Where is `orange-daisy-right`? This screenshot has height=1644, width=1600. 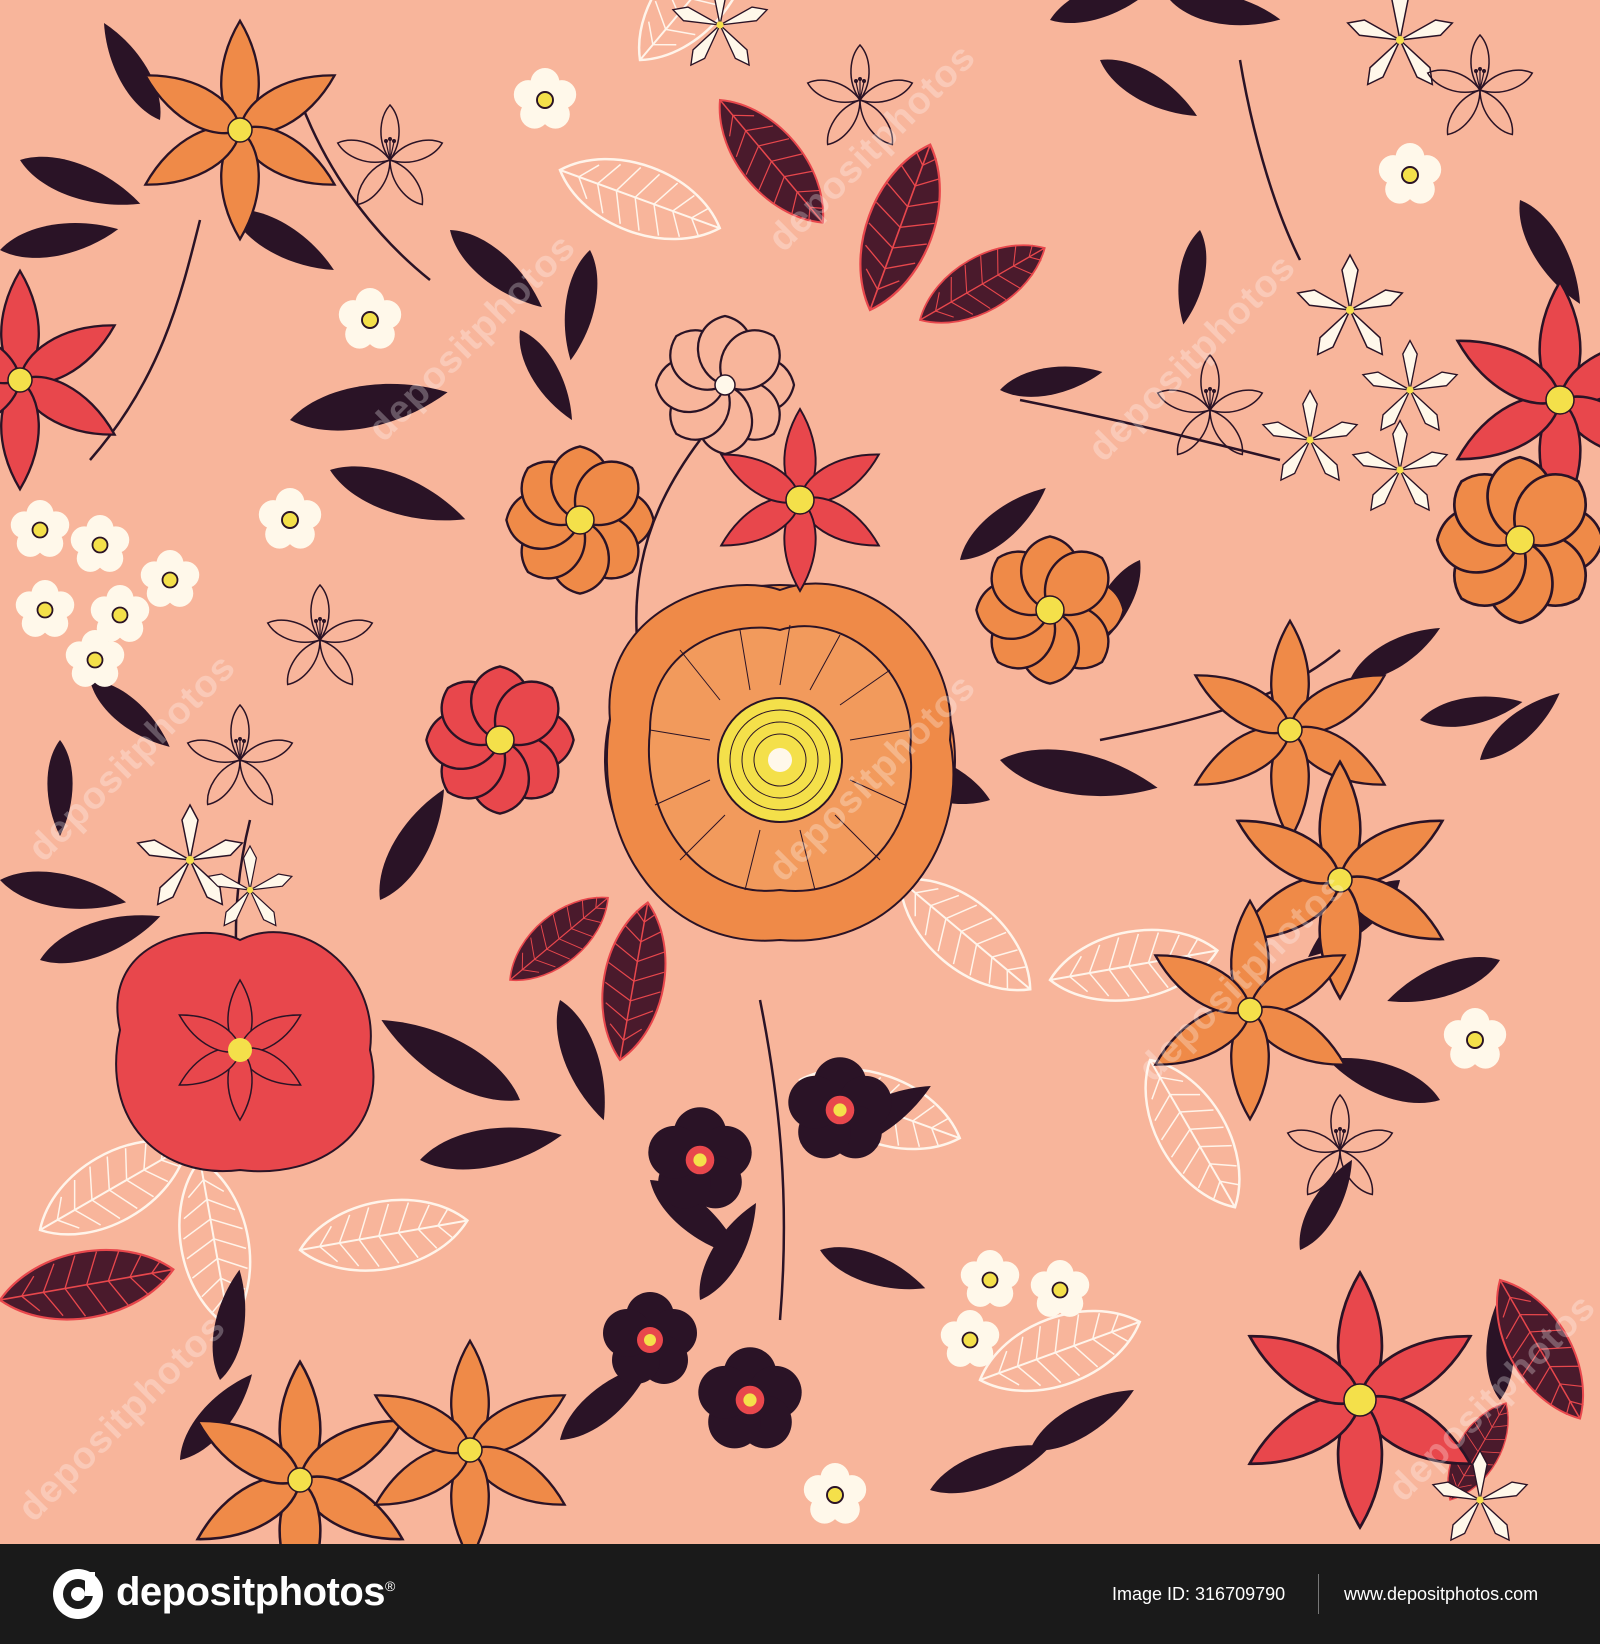 orange-daisy-right is located at coordinates (1049, 609).